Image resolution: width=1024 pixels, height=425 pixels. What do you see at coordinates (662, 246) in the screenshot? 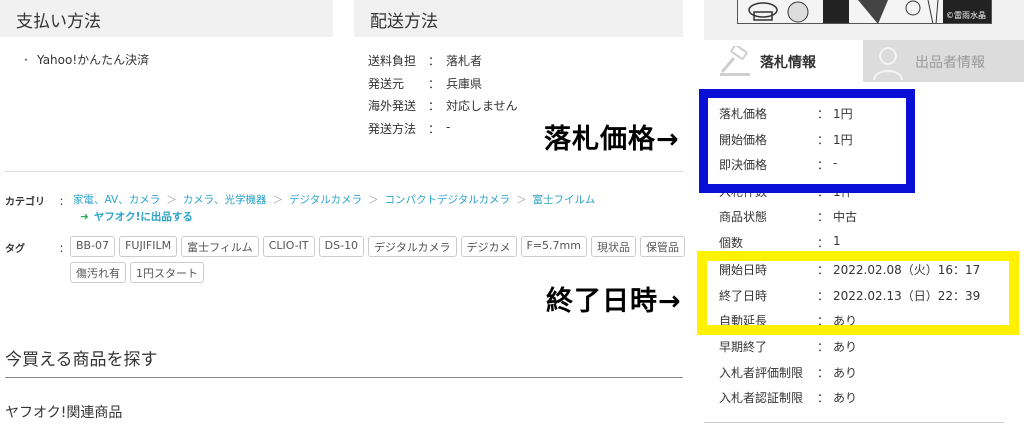
I see `tag-chip: 保管品` at bounding box center [662, 246].